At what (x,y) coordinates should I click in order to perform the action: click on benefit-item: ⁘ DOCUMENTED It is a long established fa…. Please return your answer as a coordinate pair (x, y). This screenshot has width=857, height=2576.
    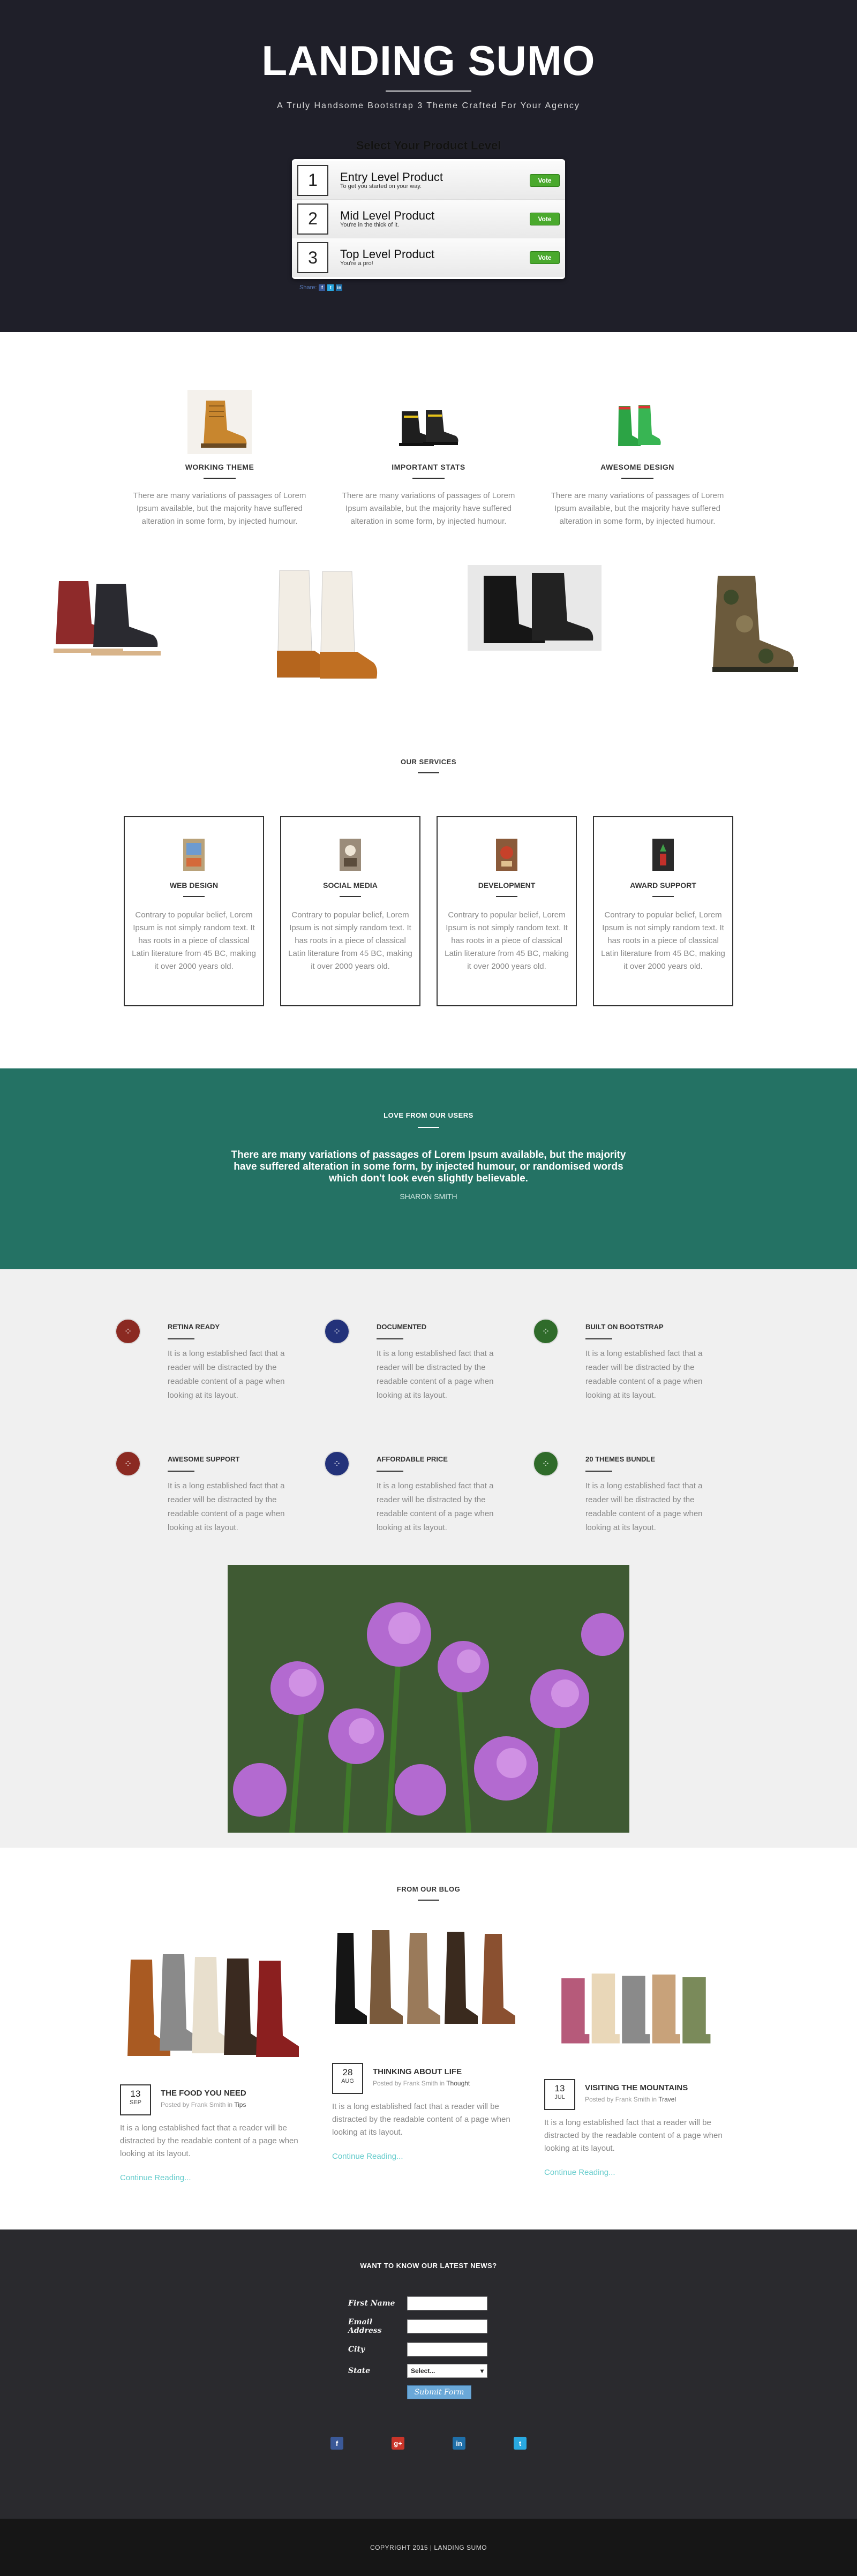
    Looking at the image, I should click on (428, 1361).